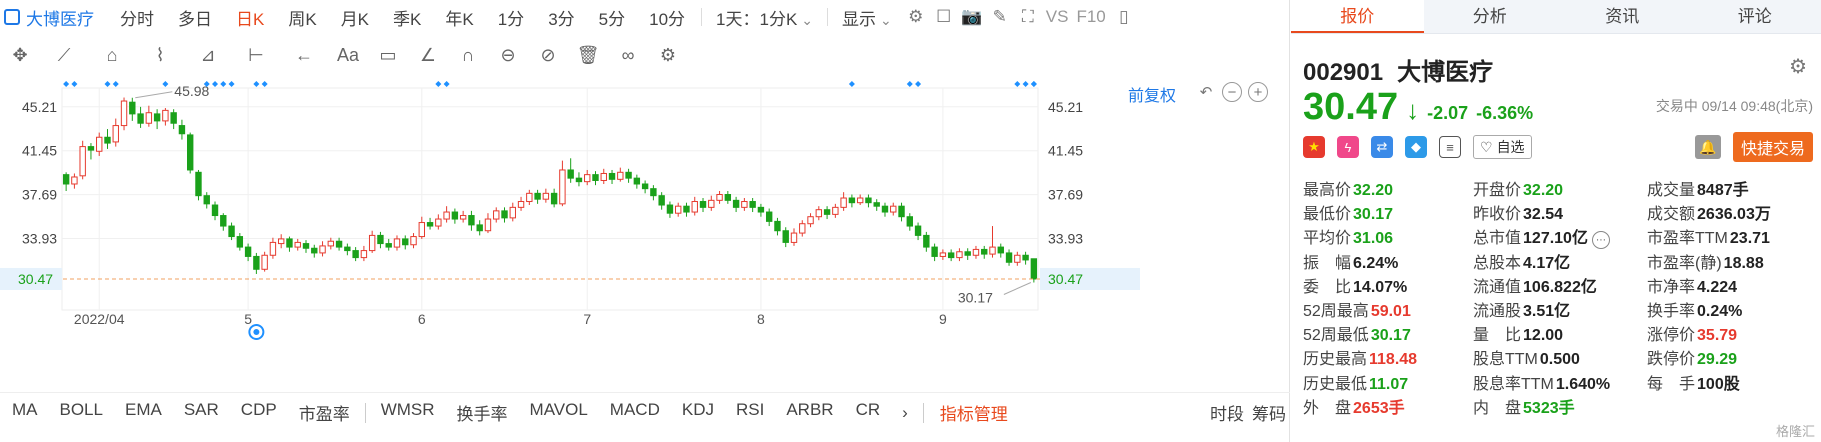 The height and width of the screenshot is (442, 1821). What do you see at coordinates (259, 412) in the screenshot?
I see `indicator-item: CDP` at bounding box center [259, 412].